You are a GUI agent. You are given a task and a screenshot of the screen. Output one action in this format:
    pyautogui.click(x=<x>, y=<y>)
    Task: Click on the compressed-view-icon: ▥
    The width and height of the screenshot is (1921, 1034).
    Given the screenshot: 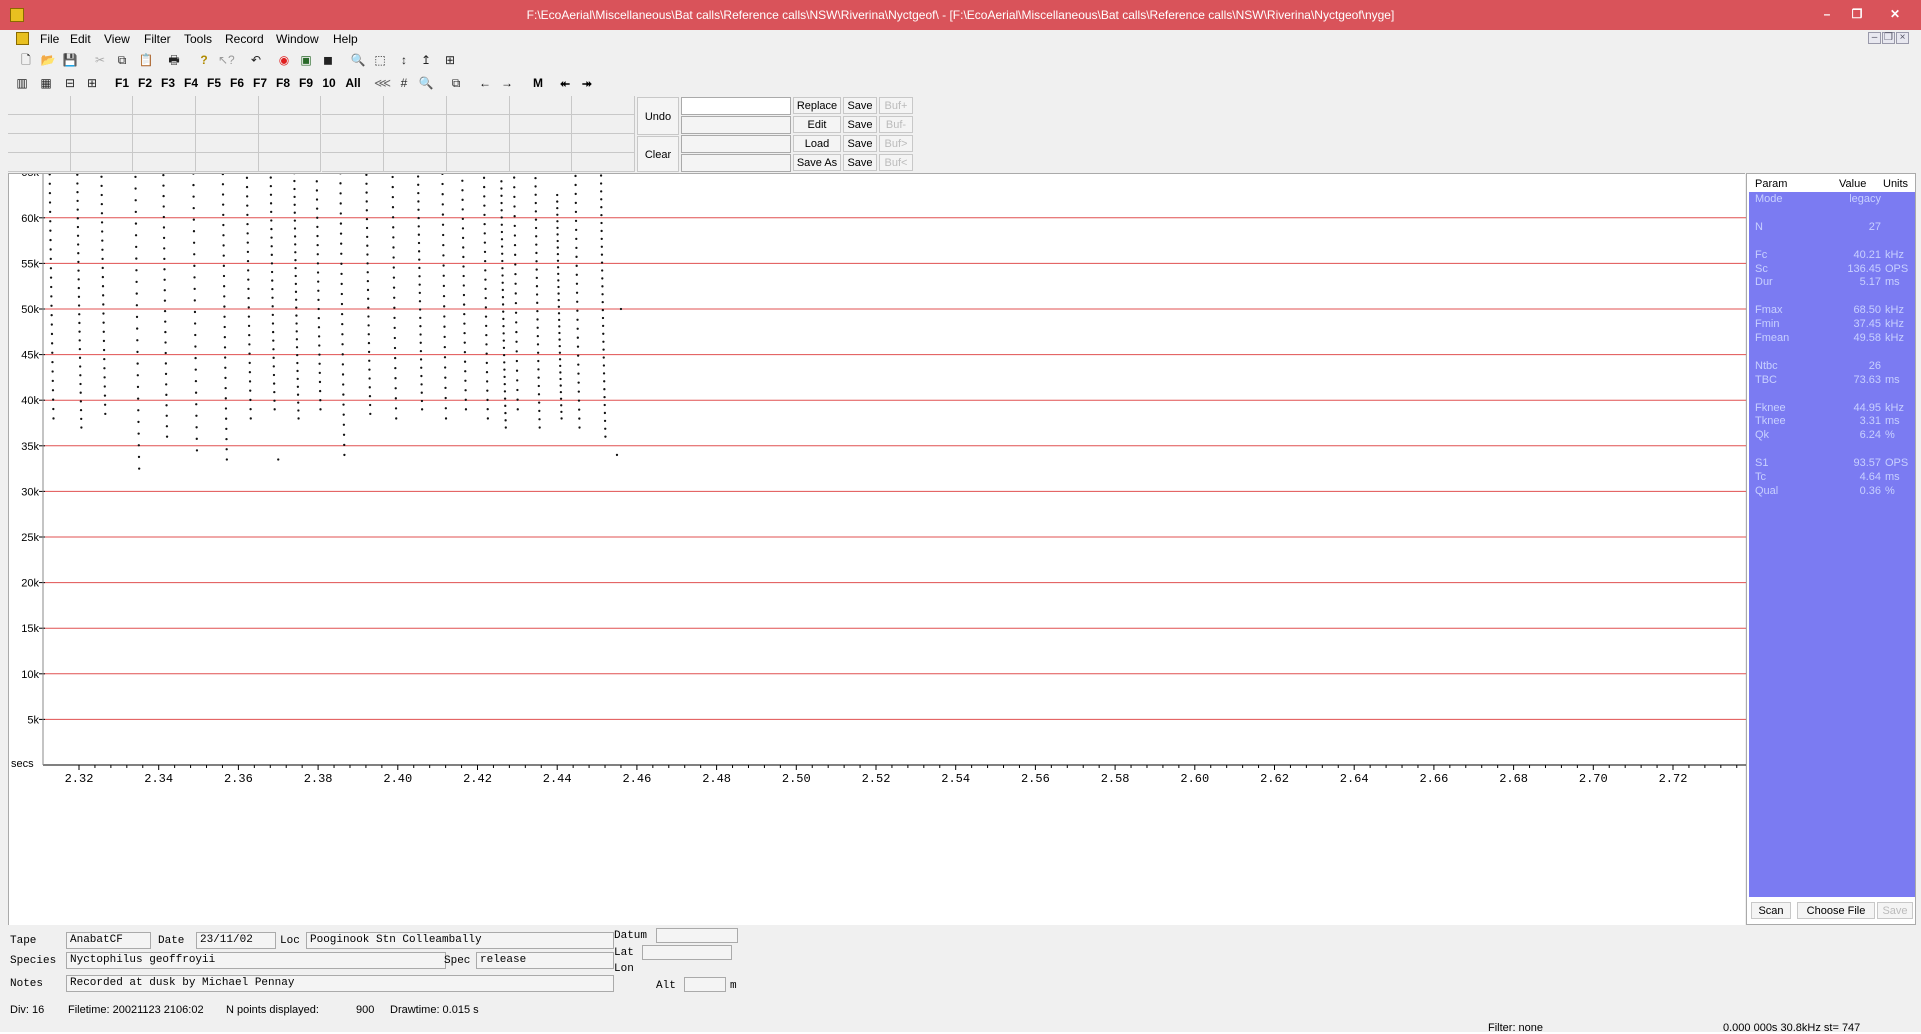 What is the action you would take?
    pyautogui.click(x=22, y=83)
    